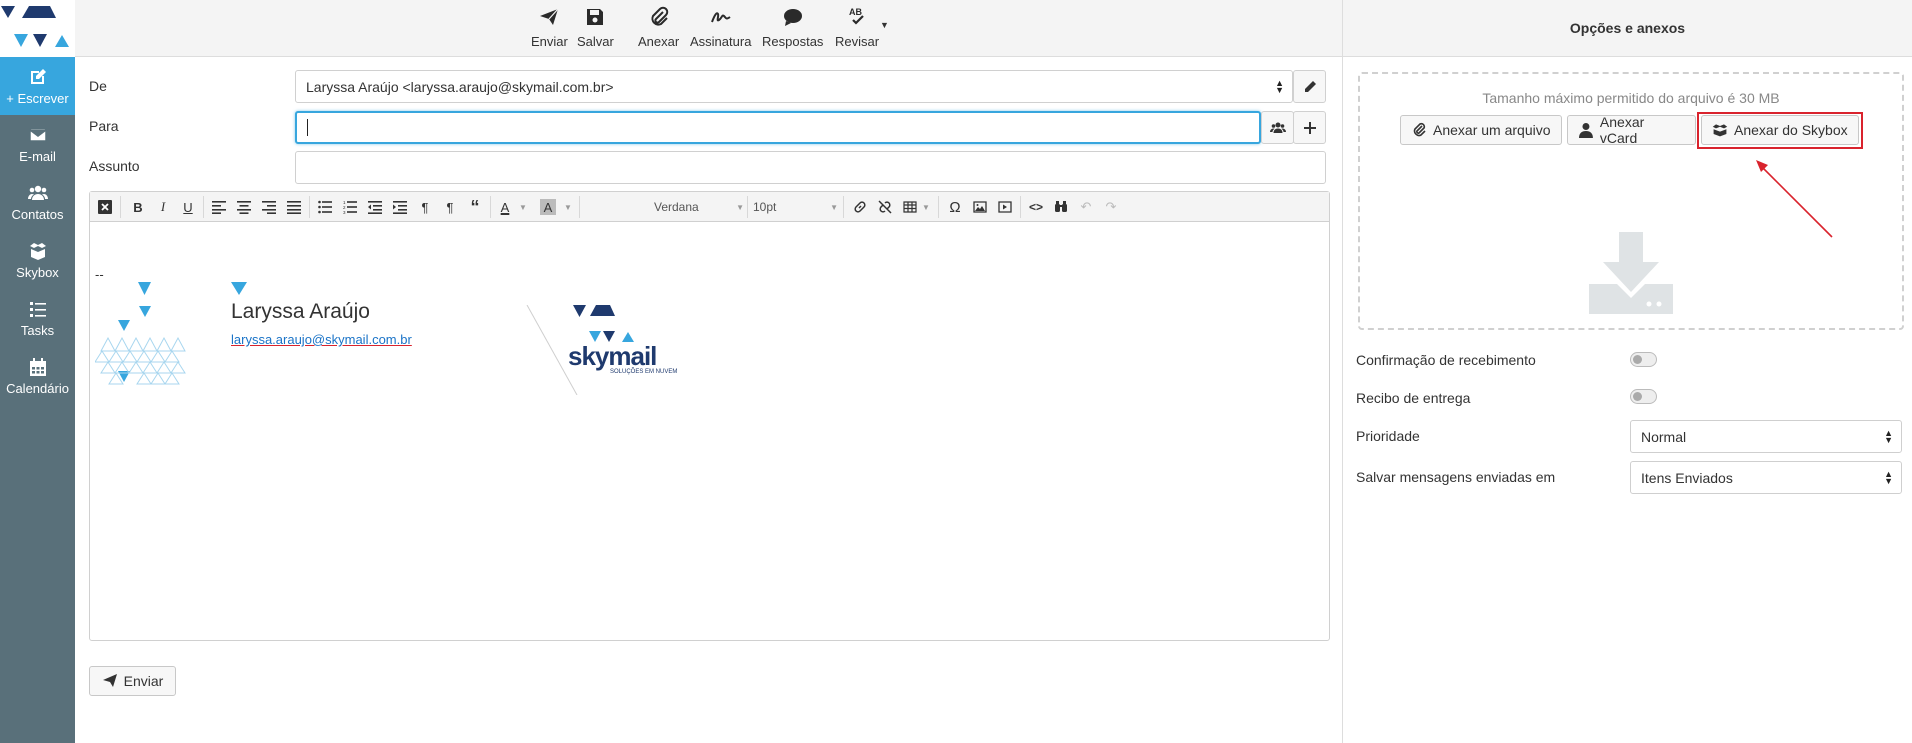 This screenshot has height=743, width=1912. What do you see at coordinates (37, 28) in the screenshot?
I see `app-logo` at bounding box center [37, 28].